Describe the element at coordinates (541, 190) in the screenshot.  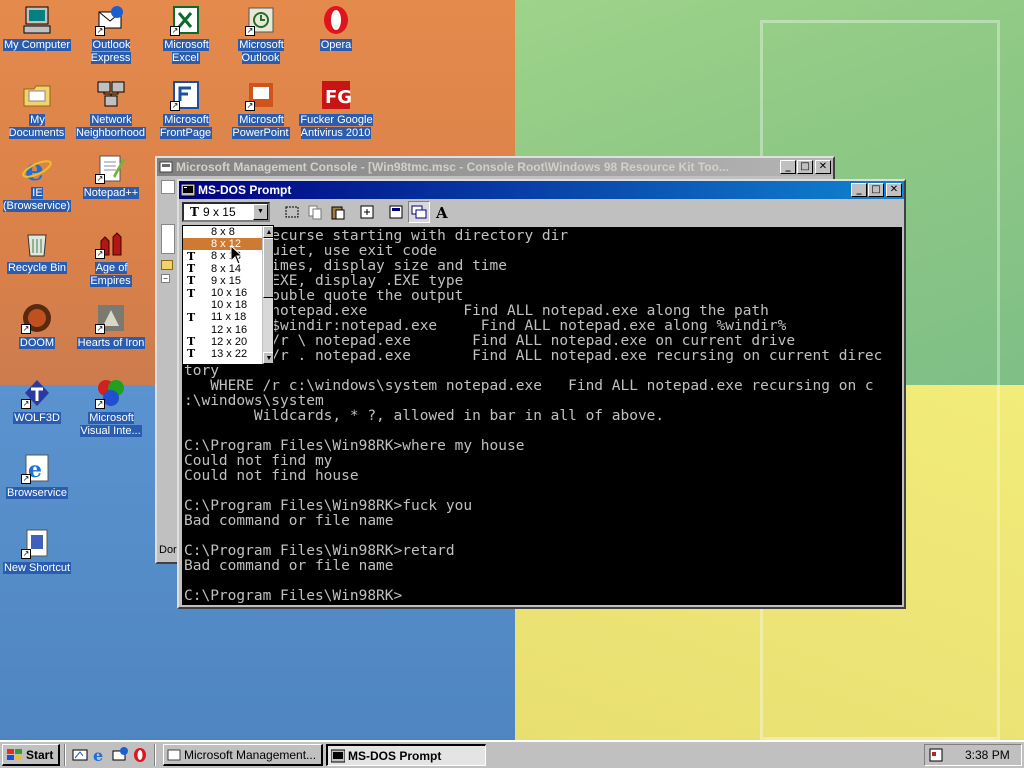
I see `dos-titlebar: MS-DOS Prompt _ □ ✕` at that location.